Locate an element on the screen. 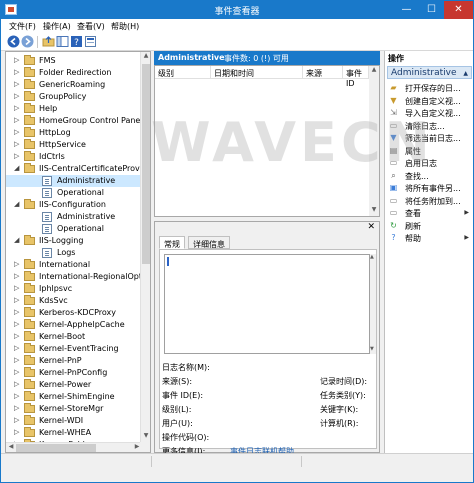 This screenshot has height=483, width=474. tree-item: ▷ FMS is located at coordinates (74, 61).